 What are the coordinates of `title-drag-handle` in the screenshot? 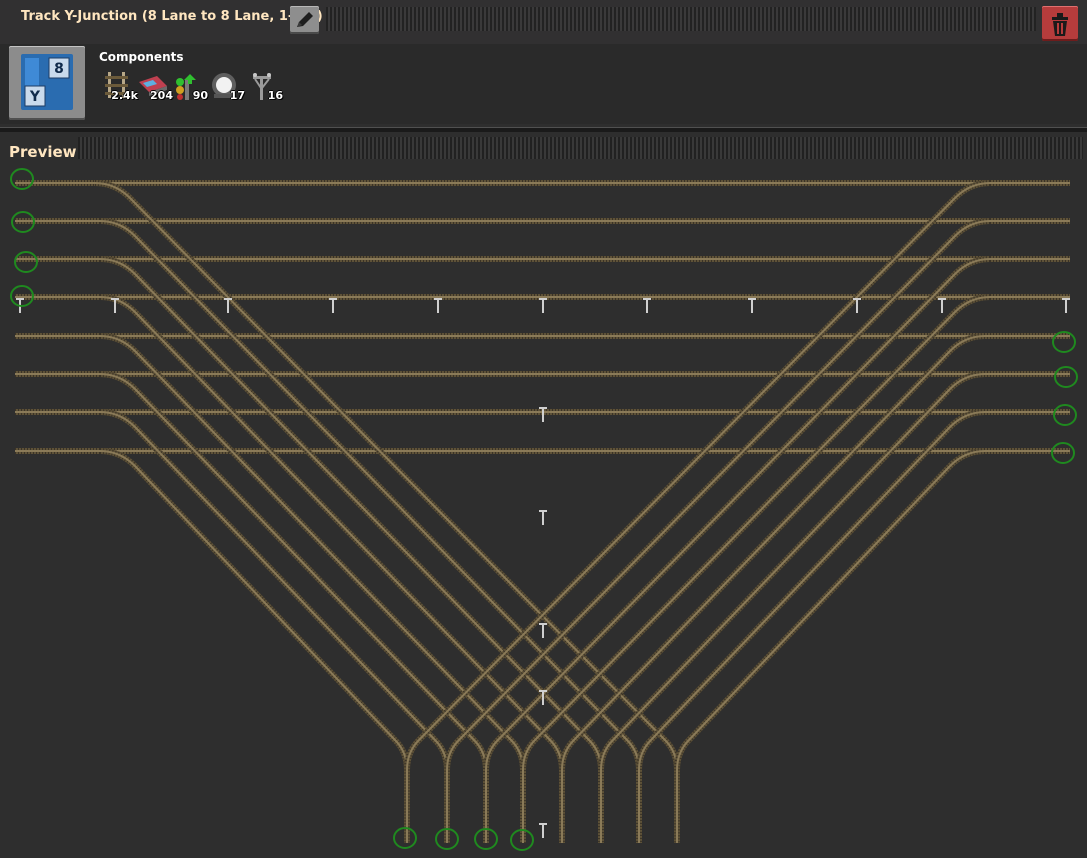 It's located at (681, 19).